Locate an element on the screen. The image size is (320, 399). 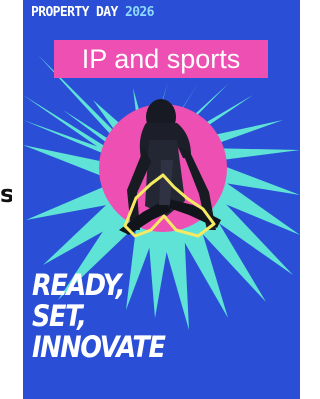
slogan-line-2: SET, is located at coordinates (59, 316).